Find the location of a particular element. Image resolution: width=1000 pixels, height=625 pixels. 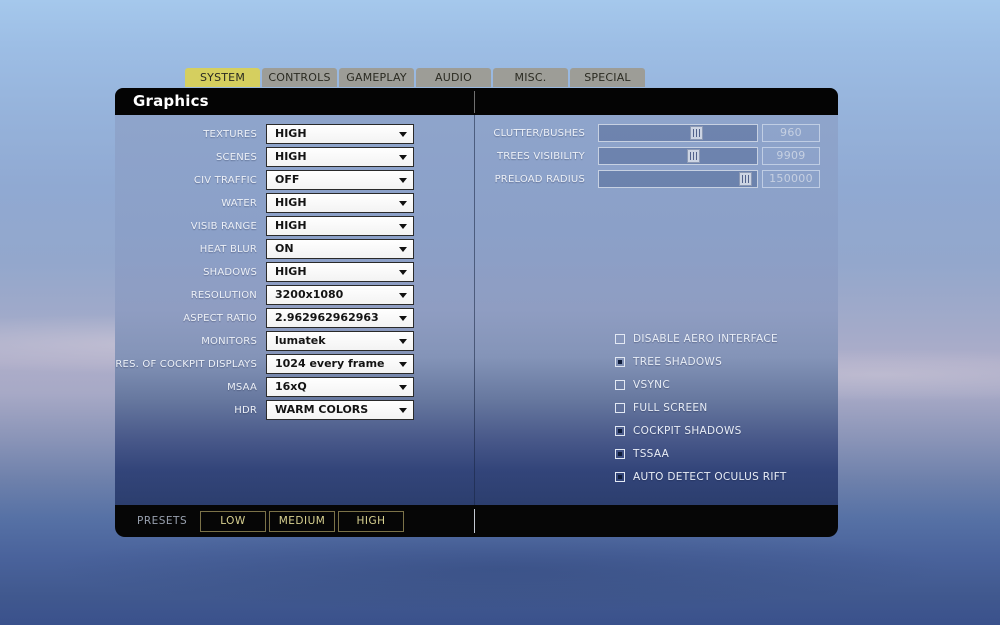

checkbox-row: VSYNC is located at coordinates (701, 384).